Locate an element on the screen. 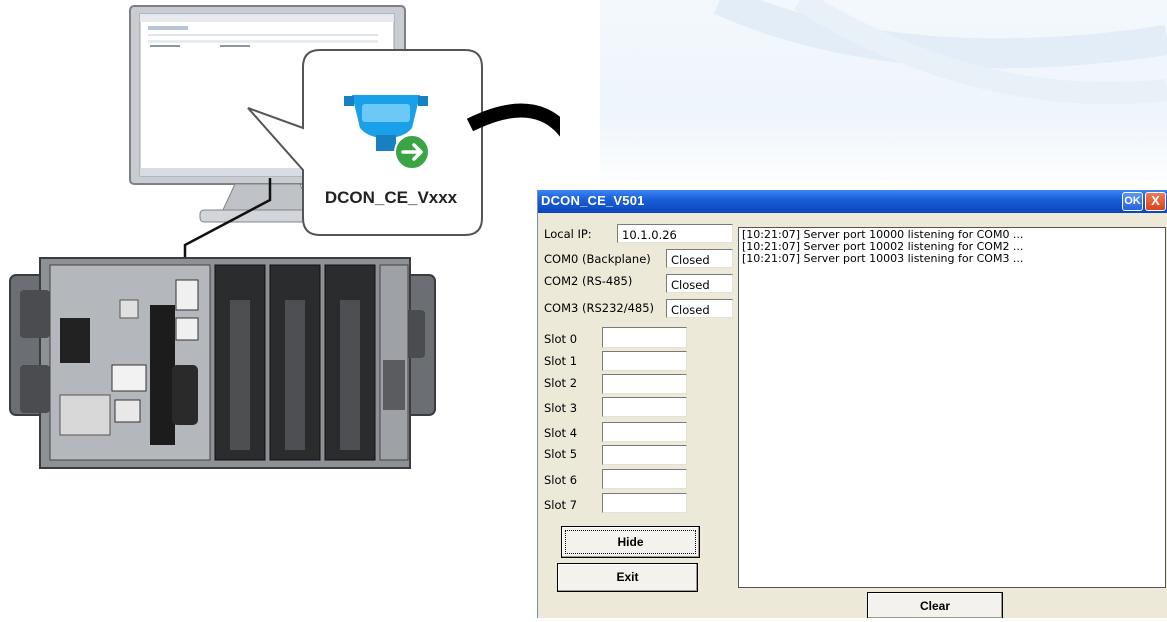  exit-button: Exit is located at coordinates (627, 577).